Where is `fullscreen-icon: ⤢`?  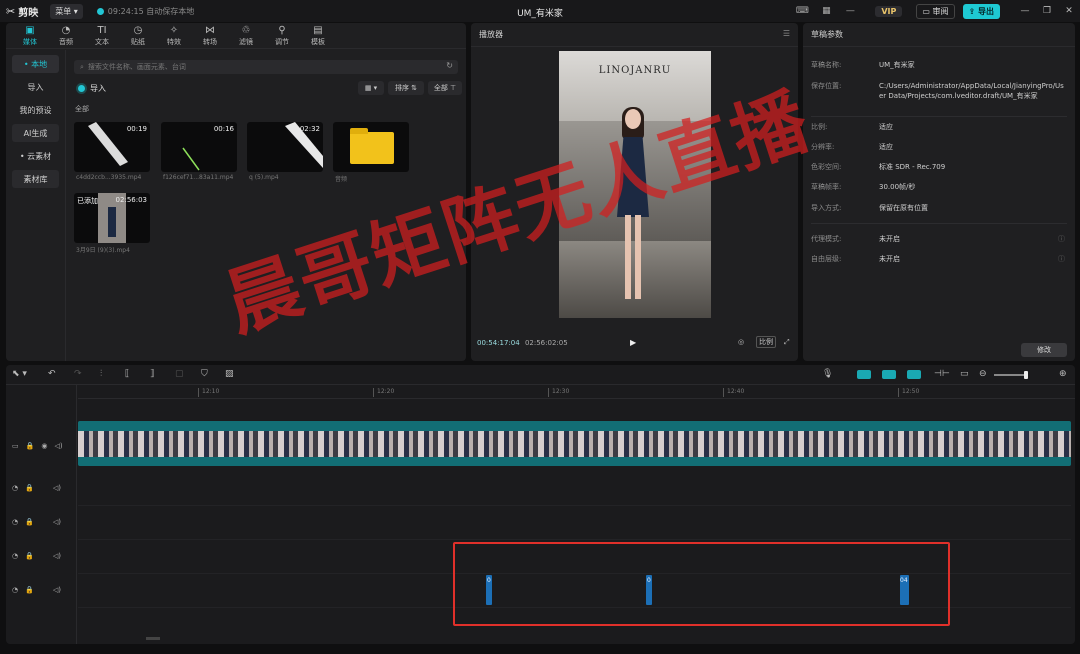
fullscreen-icon: ⤢ is located at coordinates (787, 342).